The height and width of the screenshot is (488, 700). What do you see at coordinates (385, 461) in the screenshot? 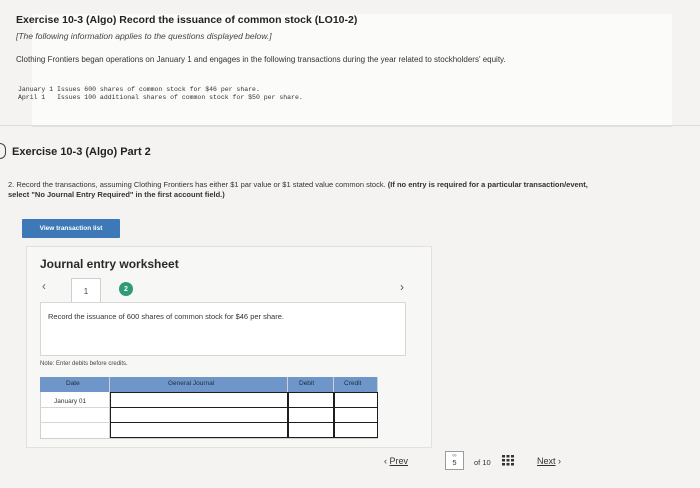
I see `chevron-left-icon: ‹` at bounding box center [385, 461].